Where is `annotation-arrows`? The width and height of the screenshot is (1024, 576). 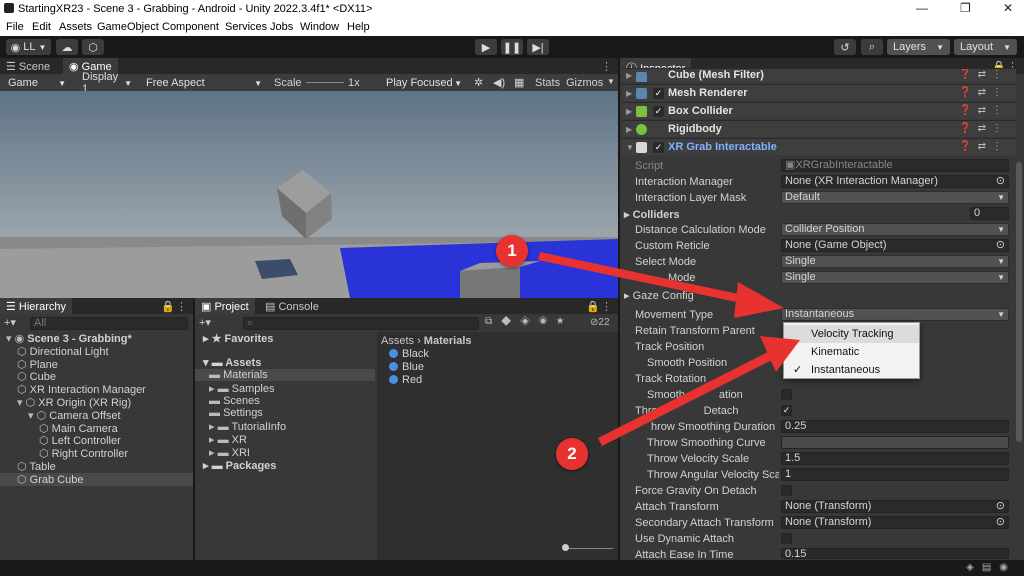 annotation-arrows is located at coordinates (669, 349).